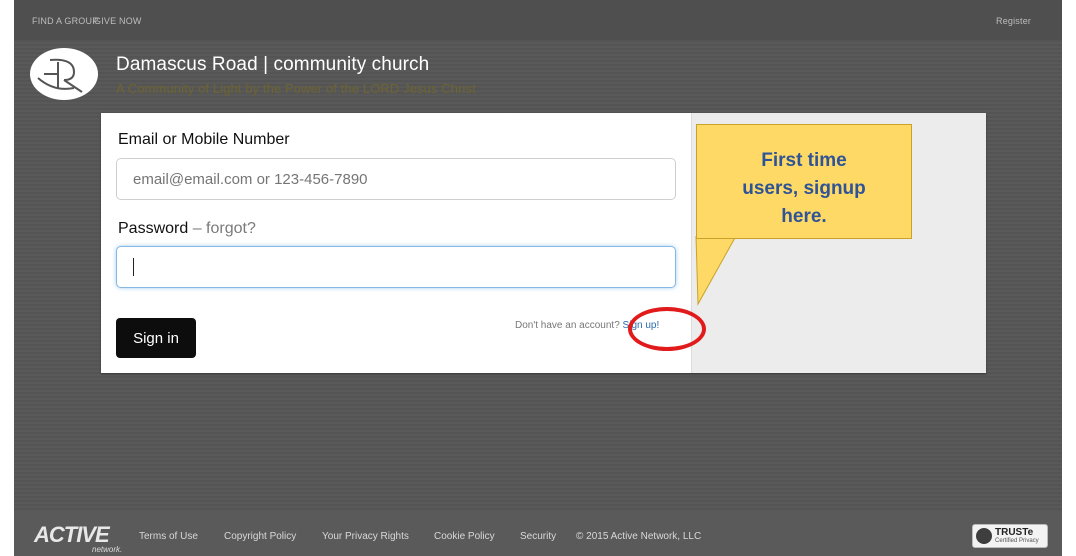 Image resolution: width=1076 pixels, height=556 pixels. What do you see at coordinates (667, 329) in the screenshot?
I see `highlight-circle` at bounding box center [667, 329].